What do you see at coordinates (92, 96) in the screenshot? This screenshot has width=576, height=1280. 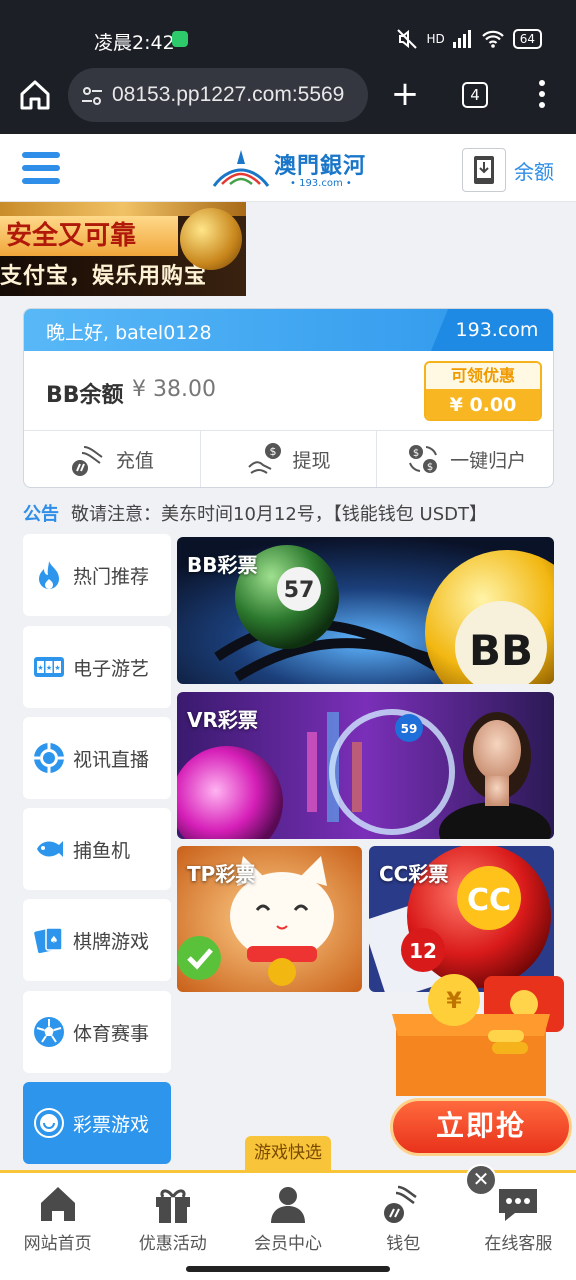 I see `site-settings-icon` at bounding box center [92, 96].